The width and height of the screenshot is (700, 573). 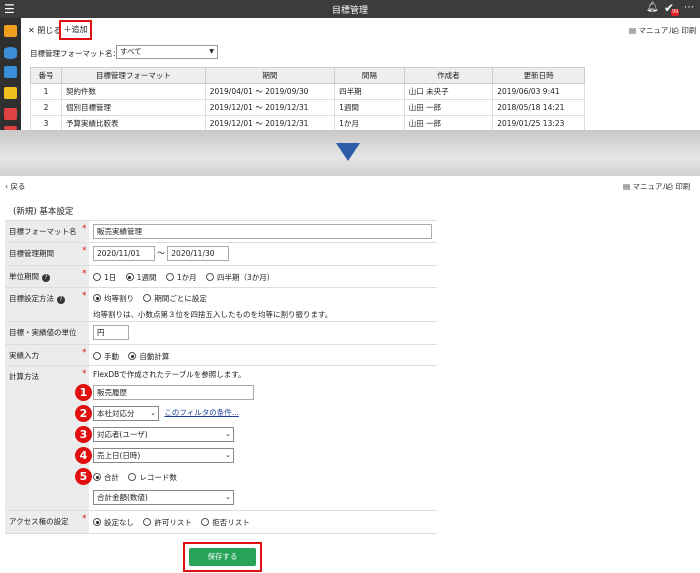 What do you see at coordinates (167, 522) in the screenshot?
I see `radio-access-allow: 許可リスト` at bounding box center [167, 522].